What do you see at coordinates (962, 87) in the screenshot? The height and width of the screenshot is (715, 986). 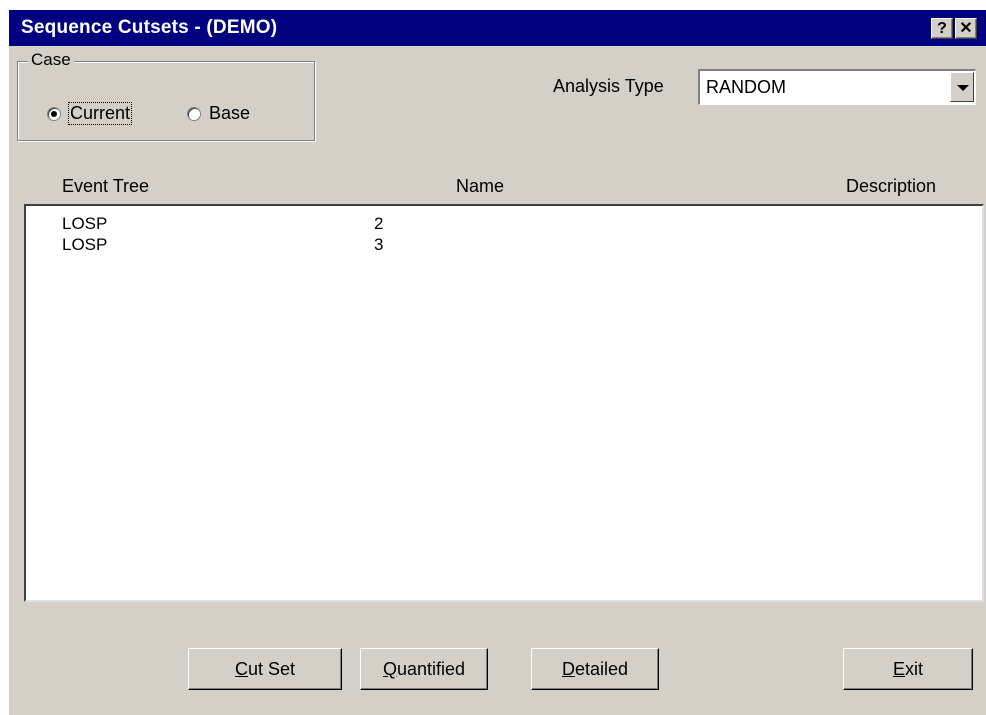 I see `chevron-down-icon` at bounding box center [962, 87].